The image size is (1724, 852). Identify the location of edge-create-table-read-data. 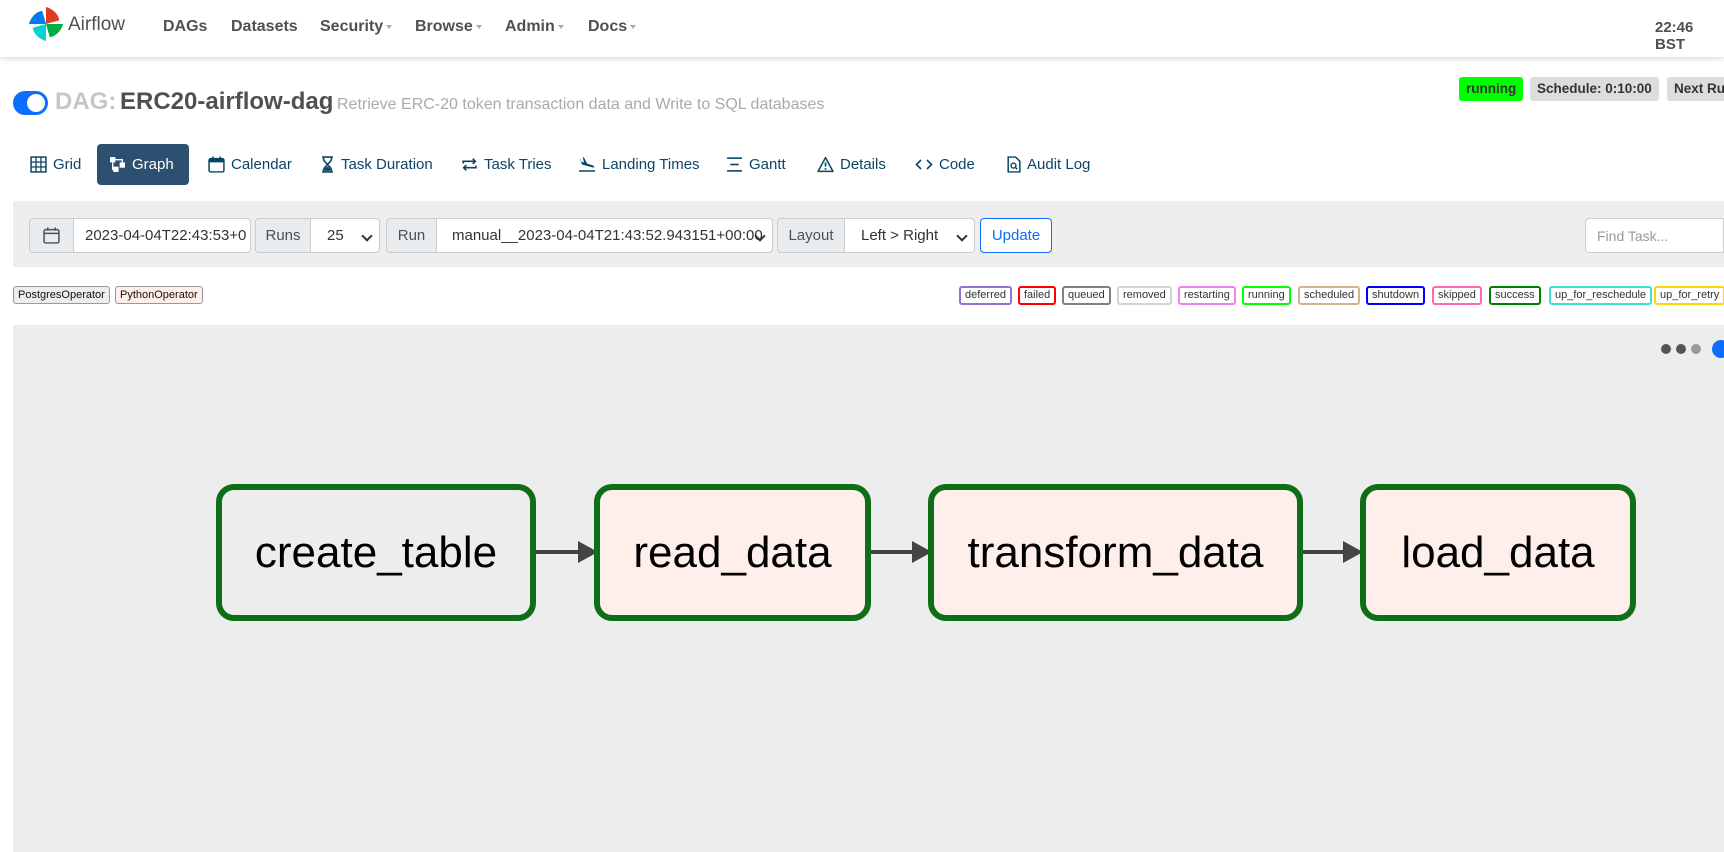
(557, 552).